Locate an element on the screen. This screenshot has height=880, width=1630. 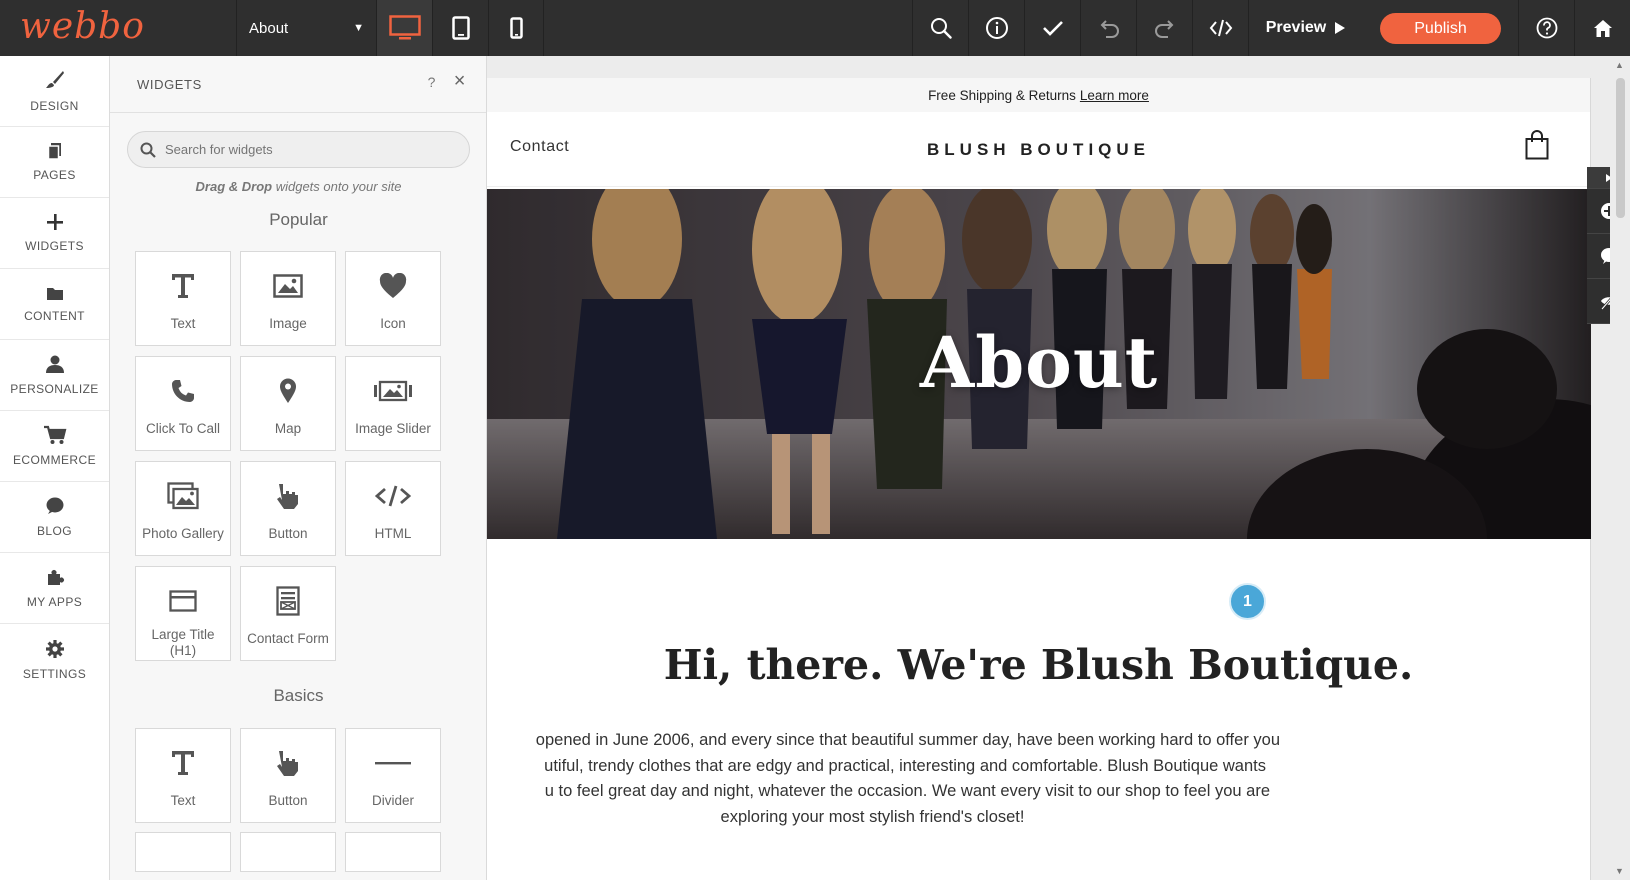
page-select-value: About is located at coordinates (269, 28).